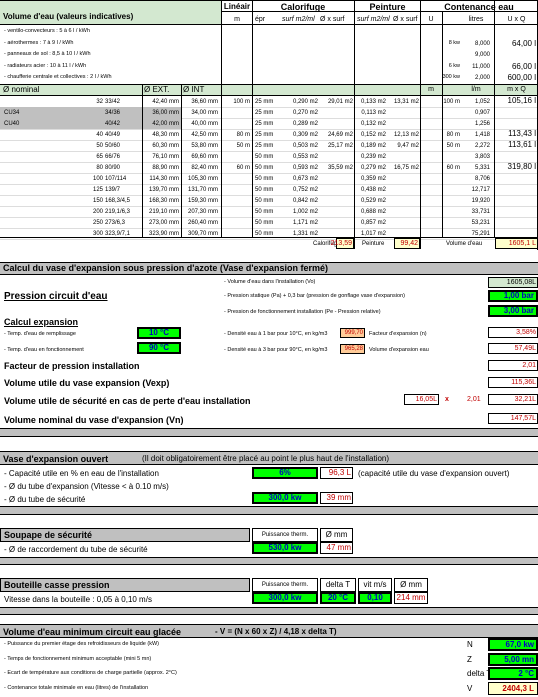  What do you see at coordinates (125, 535) in the screenshot?
I see `soupape-header: Soupape de sécurité` at bounding box center [125, 535].